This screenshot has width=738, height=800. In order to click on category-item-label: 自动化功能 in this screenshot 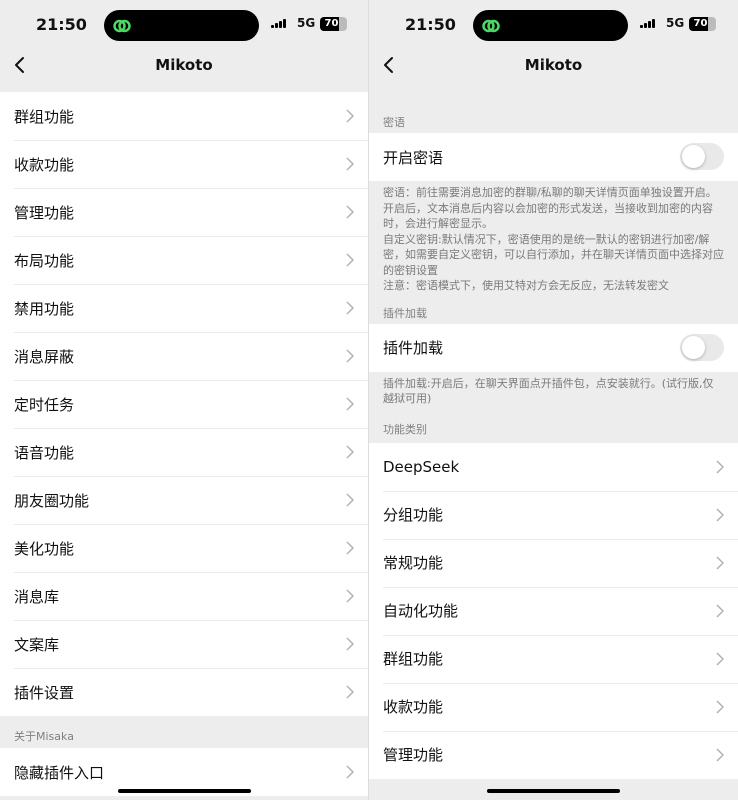, I will do `click(421, 611)`.